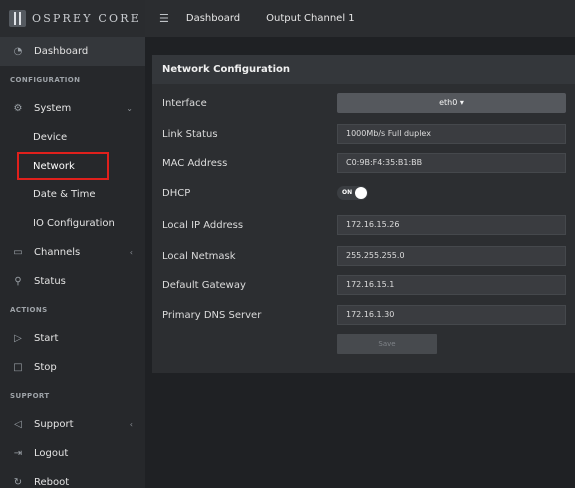 Image resolution: width=575 pixels, height=488 pixels. What do you see at coordinates (57, 252) in the screenshot?
I see `sidebar-item-label: Channels` at bounding box center [57, 252].